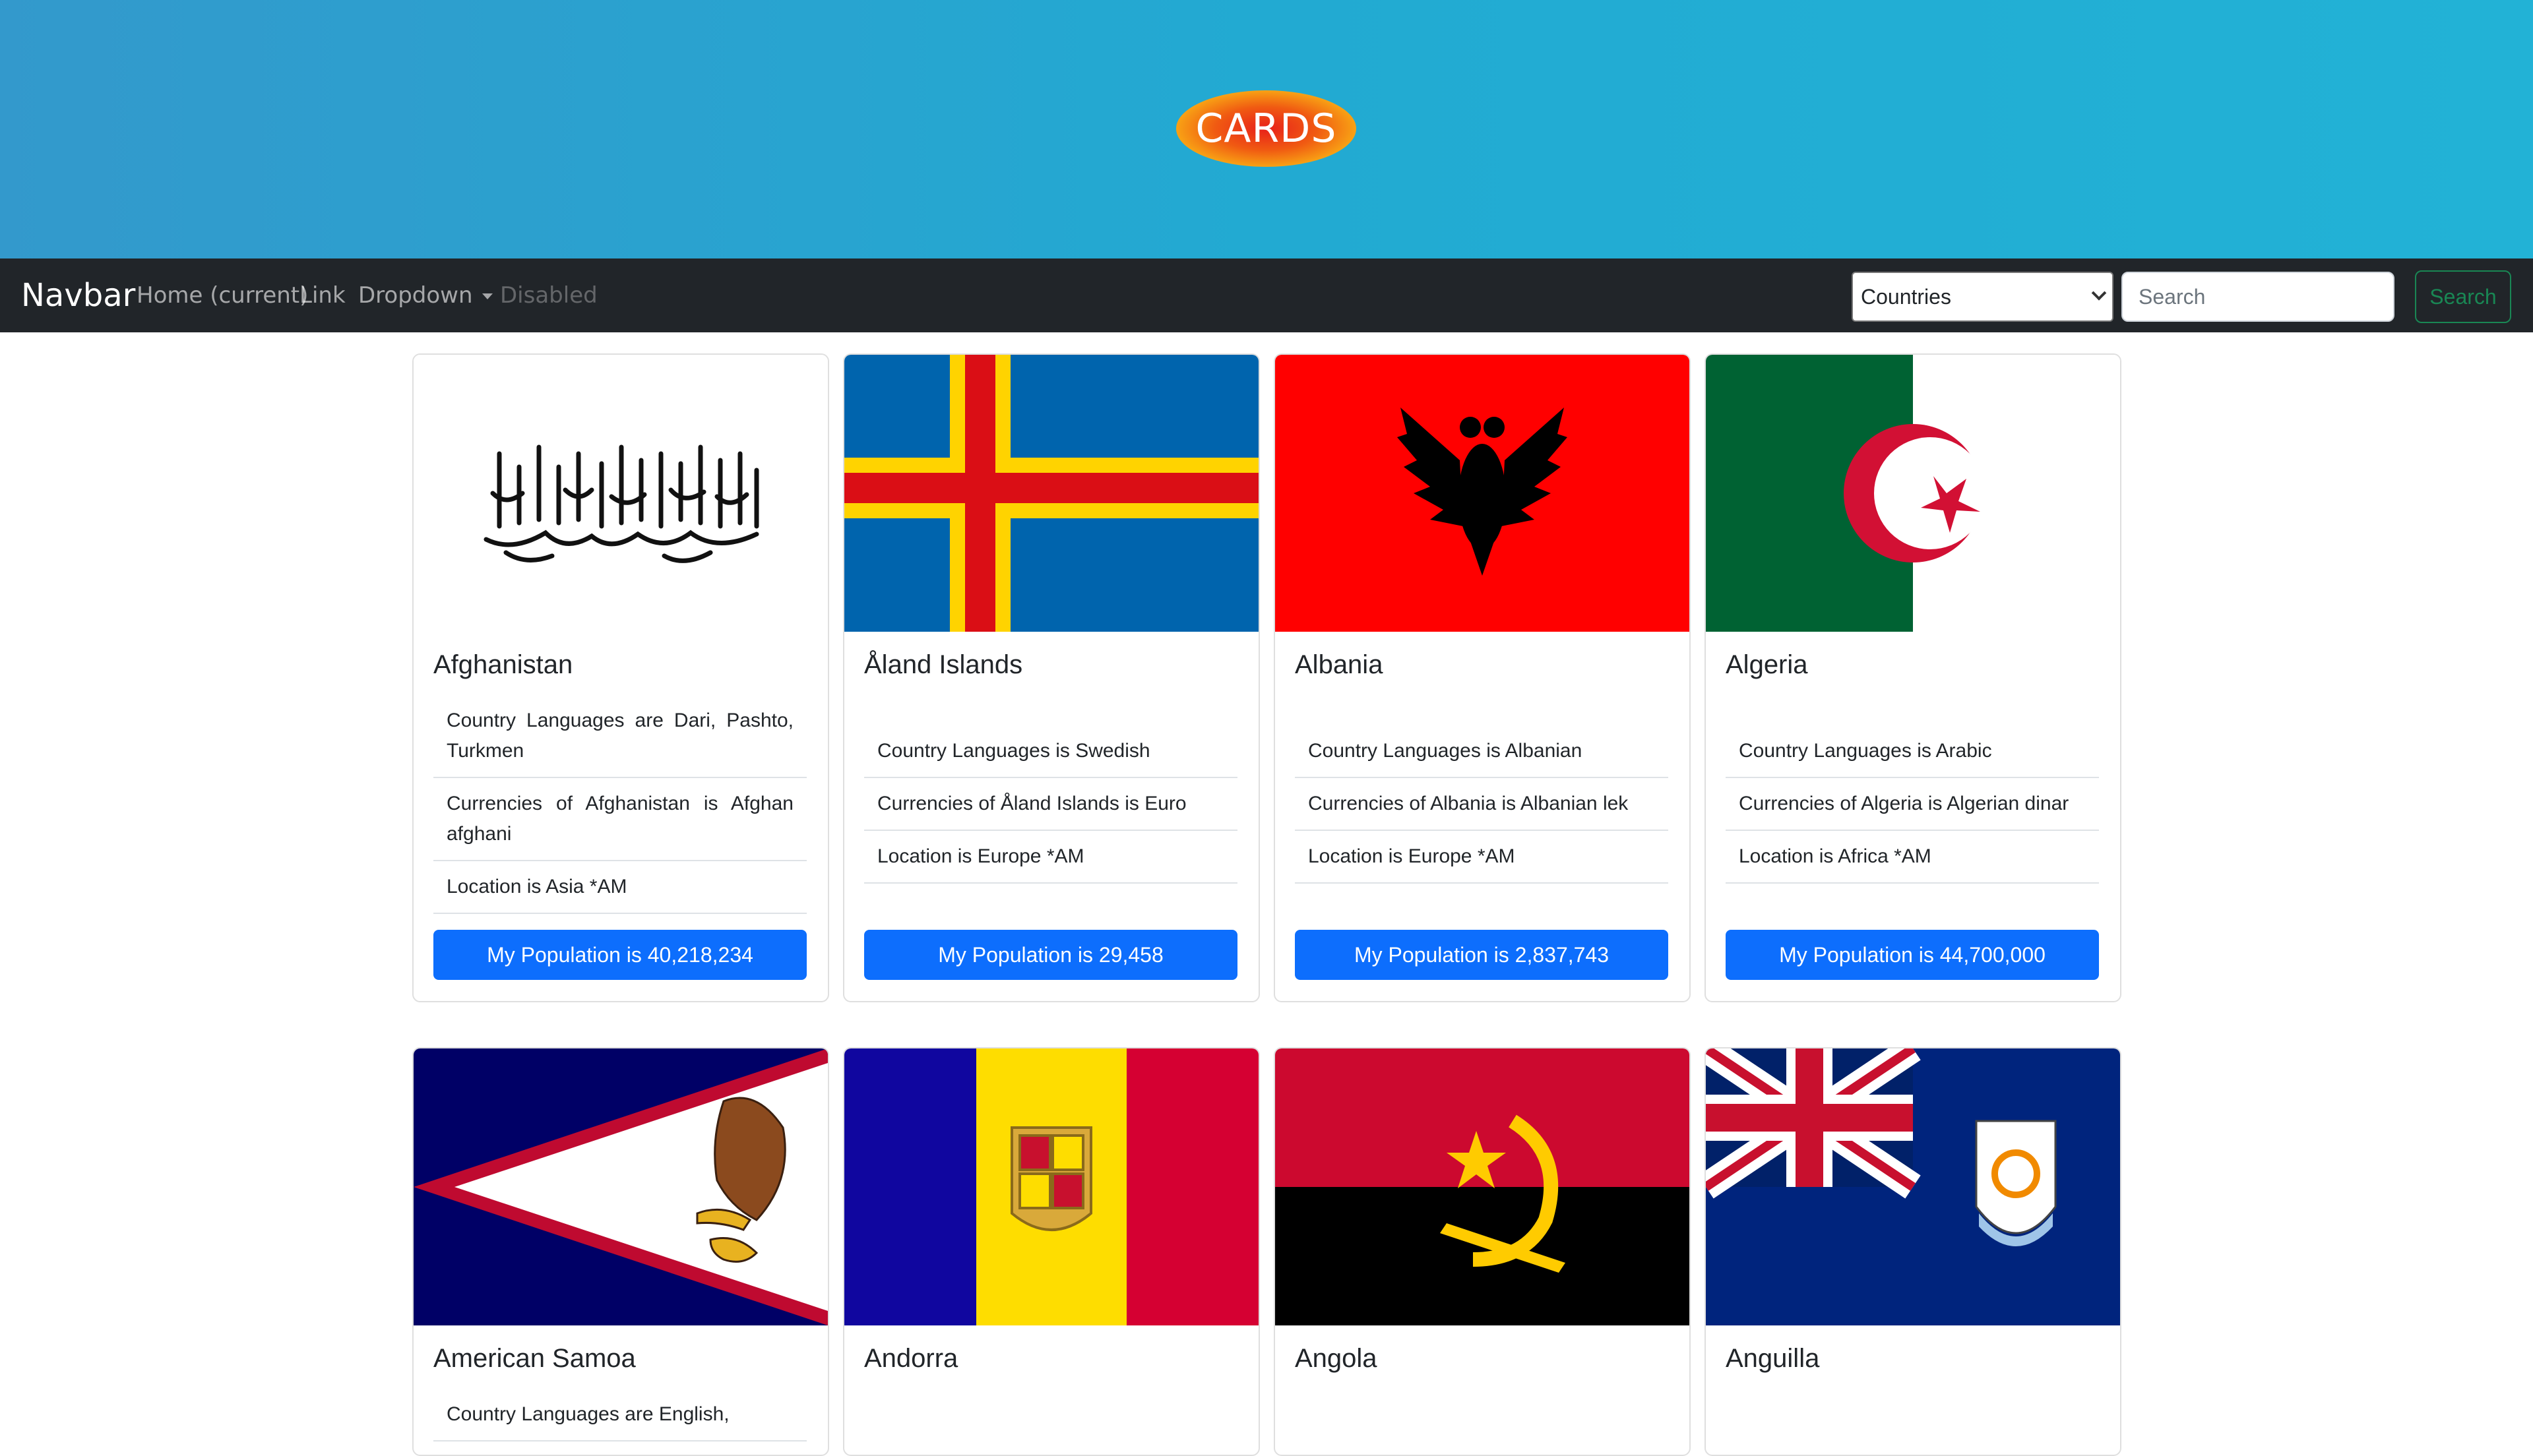  Describe the element at coordinates (2099, 293) in the screenshot. I see `chevron-down-icon` at that location.